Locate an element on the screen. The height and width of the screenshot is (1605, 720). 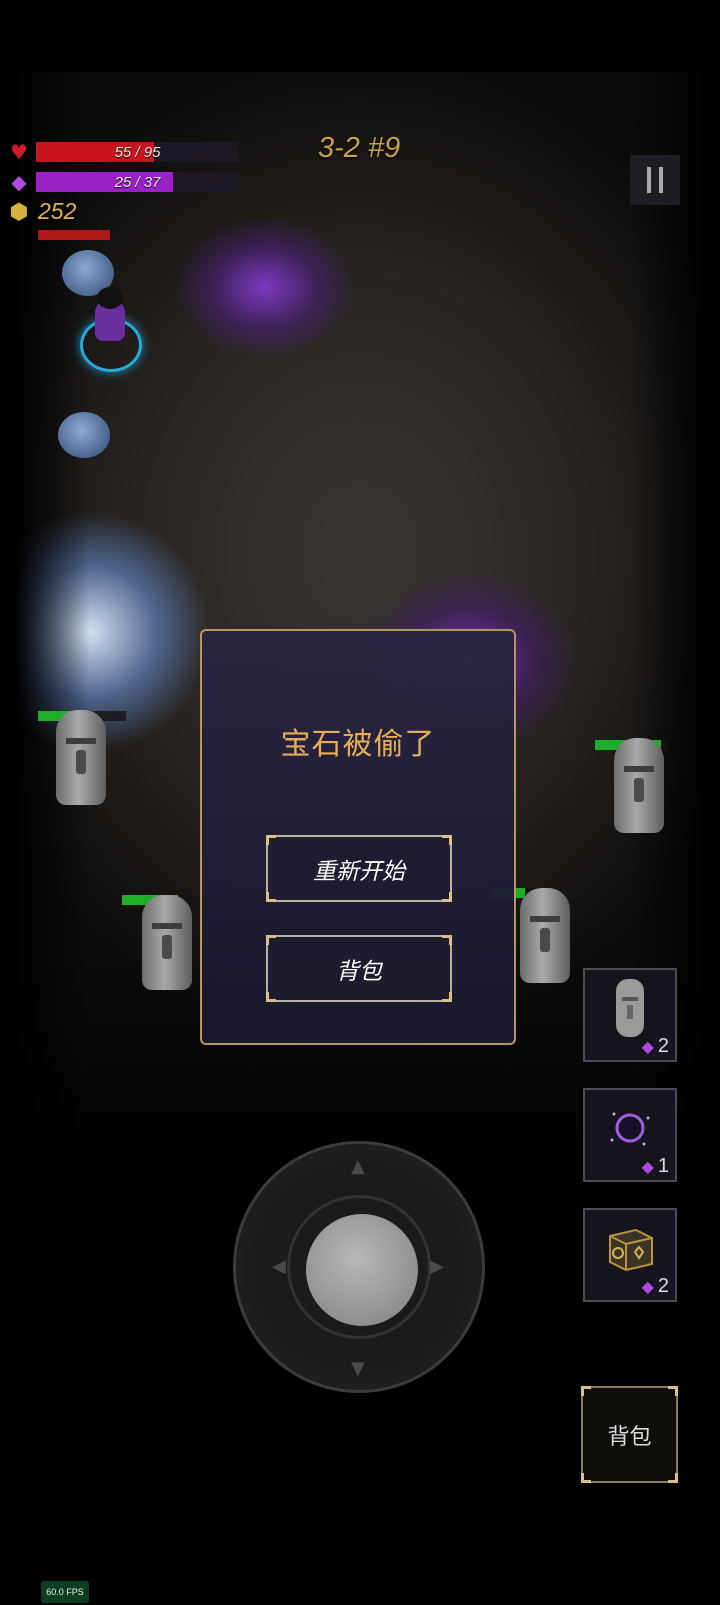
dialog-backpack-label: 背包 is located at coordinates (359, 971).